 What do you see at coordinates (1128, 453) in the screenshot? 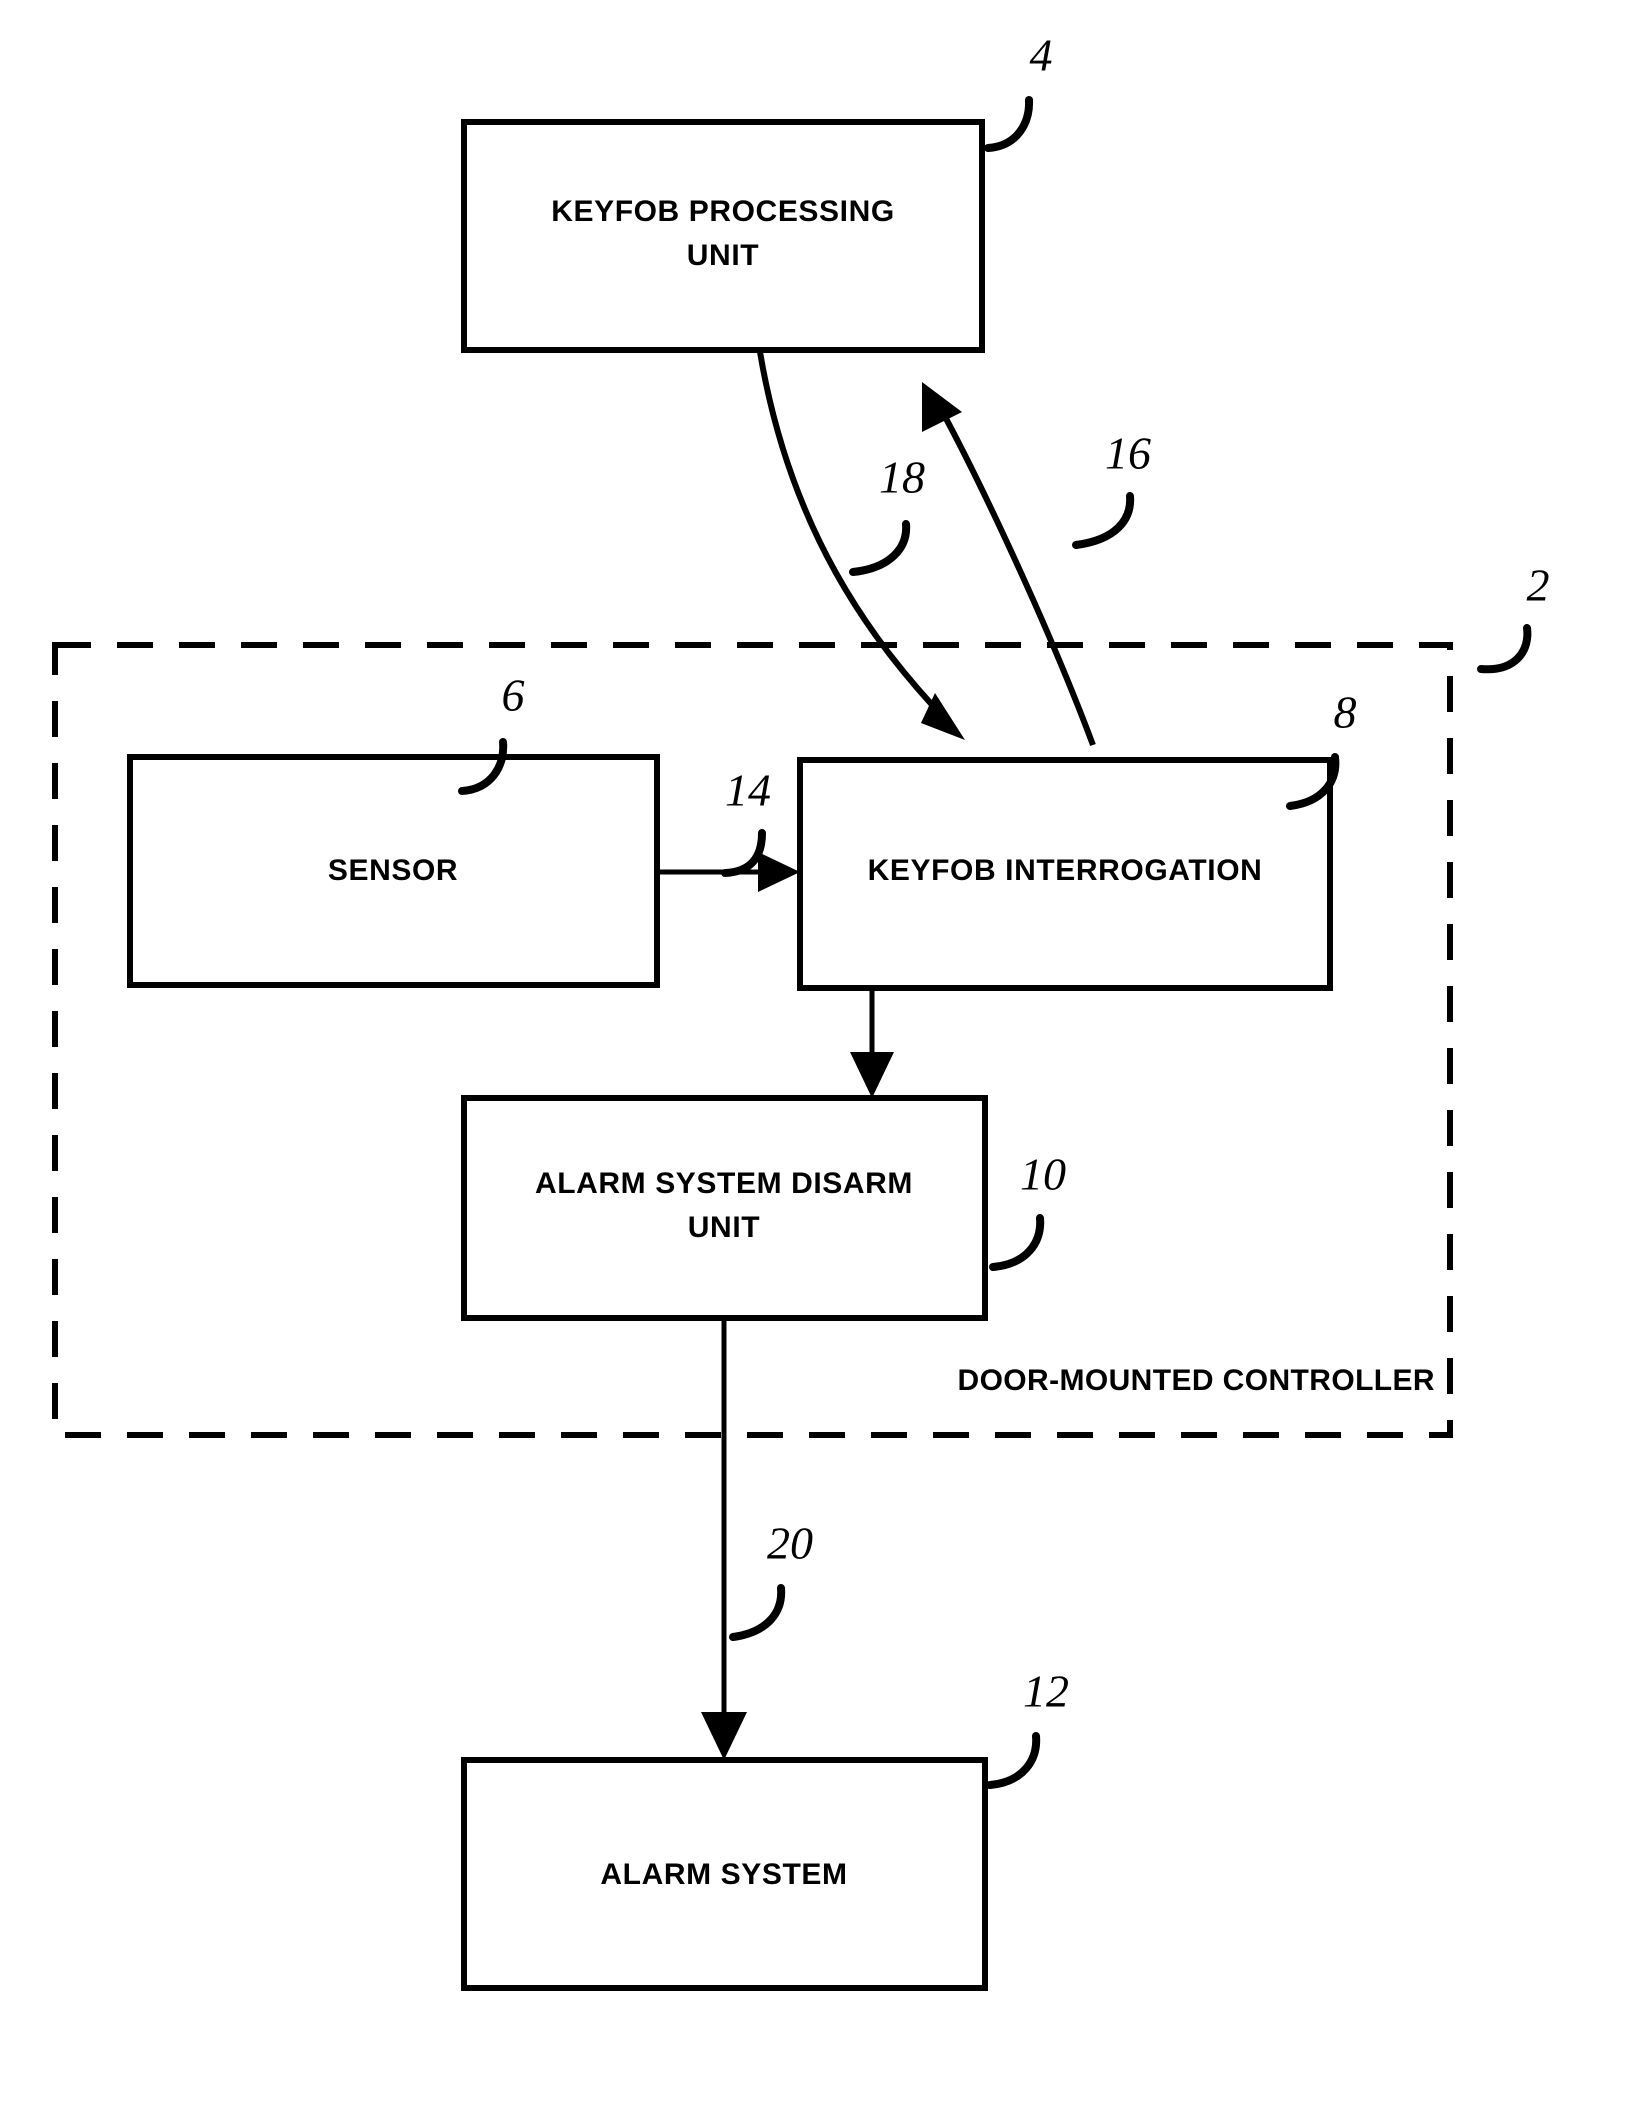
I see `ref-numeral-16: 16` at bounding box center [1128, 453].